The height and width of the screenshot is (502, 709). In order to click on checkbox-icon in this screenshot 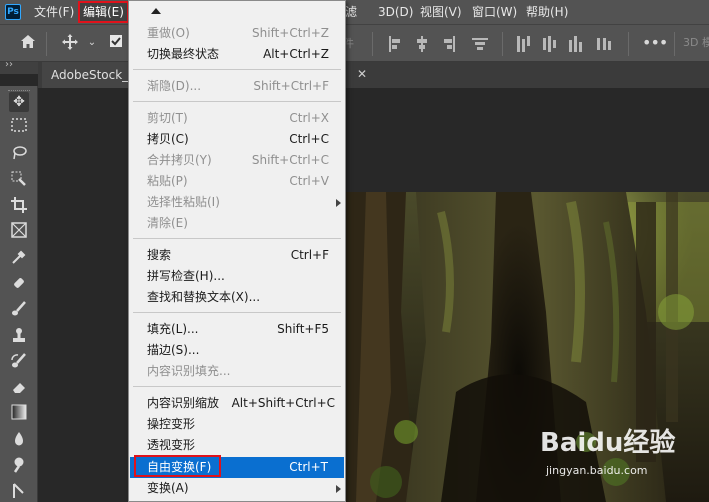, I will do `click(116, 43)`.